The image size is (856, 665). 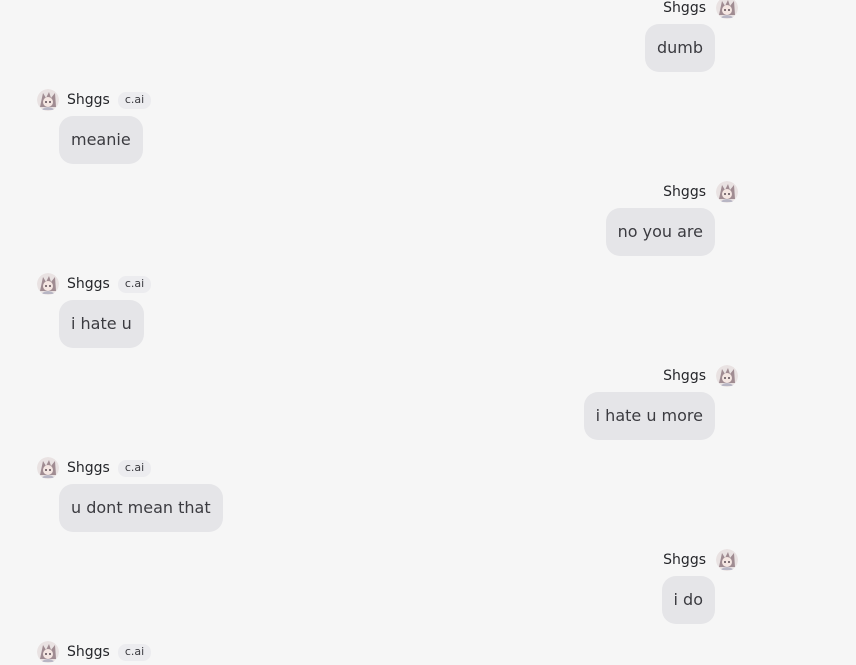 I want to click on message-bubble: u dont mean that, so click(x=141, y=508).